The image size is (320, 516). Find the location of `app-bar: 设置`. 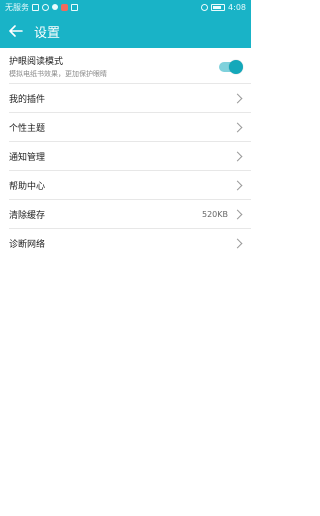

app-bar: 设置 is located at coordinates (125, 31).